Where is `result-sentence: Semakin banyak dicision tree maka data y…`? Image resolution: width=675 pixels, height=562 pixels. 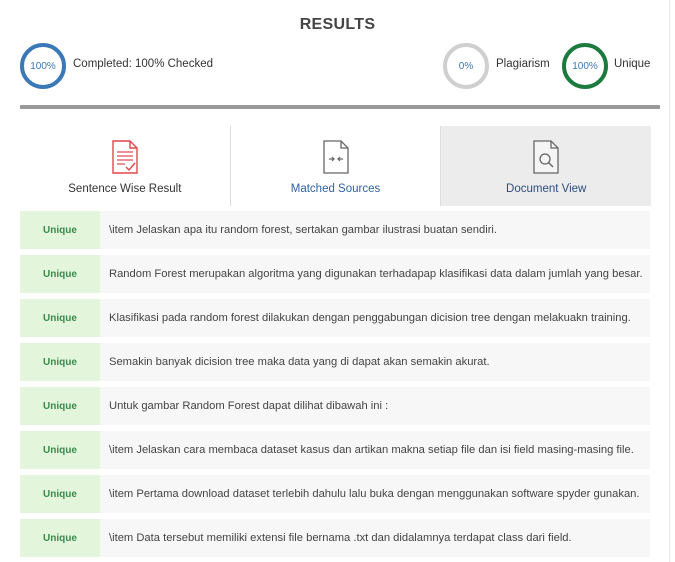
result-sentence: Semakin banyak dicision tree maka data y… is located at coordinates (299, 362).